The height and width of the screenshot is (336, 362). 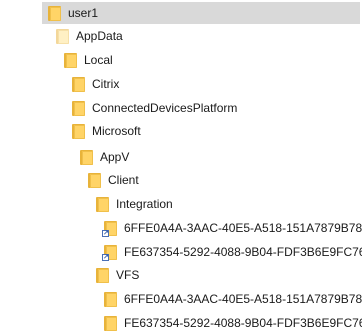 I want to click on tree-node-integration-fe637354: ↗ FE637354-5292-4088-9B04-FDF3B6E9FC76, so click(x=232, y=252).